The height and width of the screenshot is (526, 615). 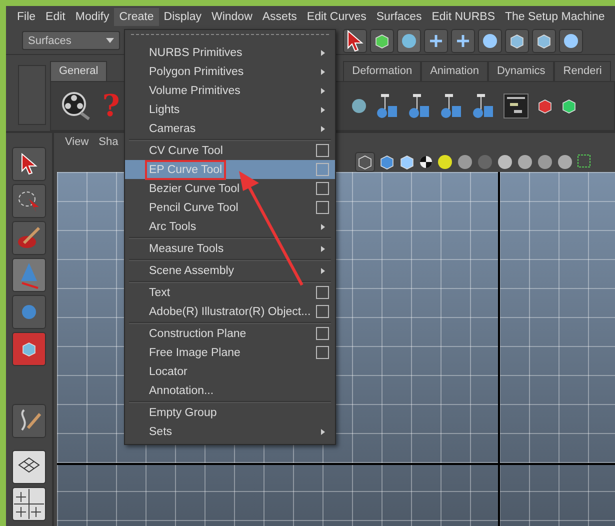 What do you see at coordinates (79, 71) in the screenshot?
I see `shelf-tab: General` at bounding box center [79, 71].